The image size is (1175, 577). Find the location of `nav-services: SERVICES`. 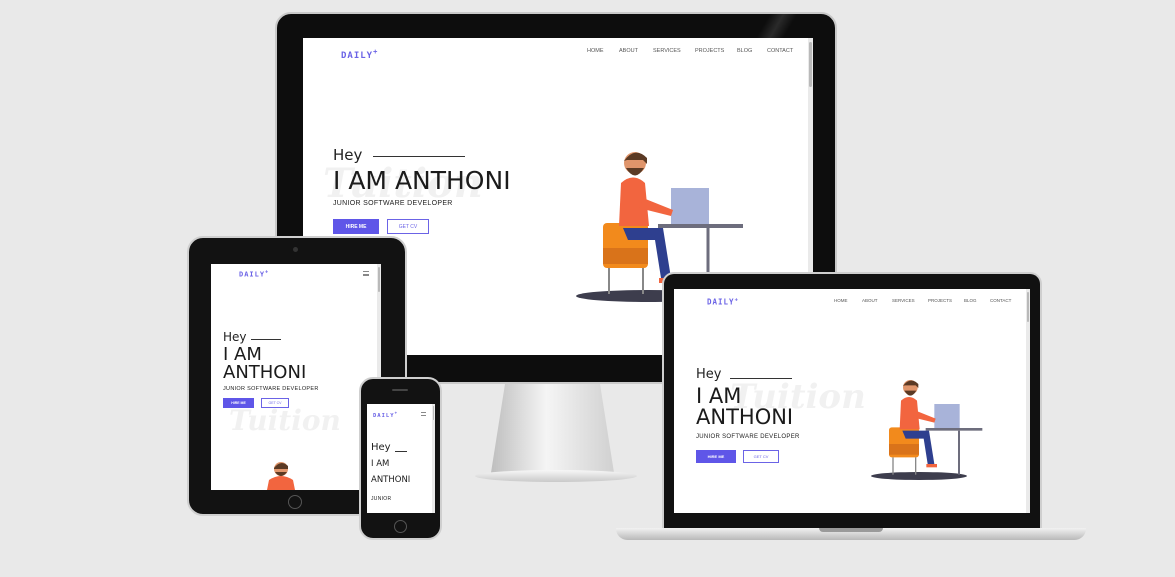

nav-services: SERVICES is located at coordinates (674, 51).